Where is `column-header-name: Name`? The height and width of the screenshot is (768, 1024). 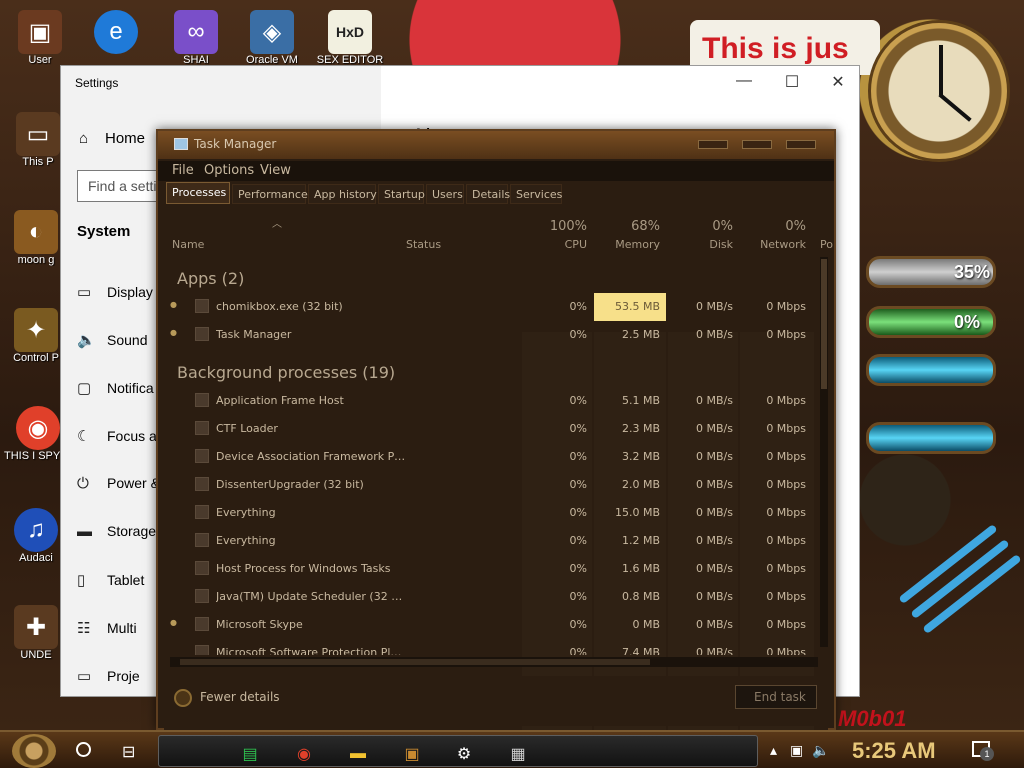
column-header-name: Name is located at coordinates (188, 244).